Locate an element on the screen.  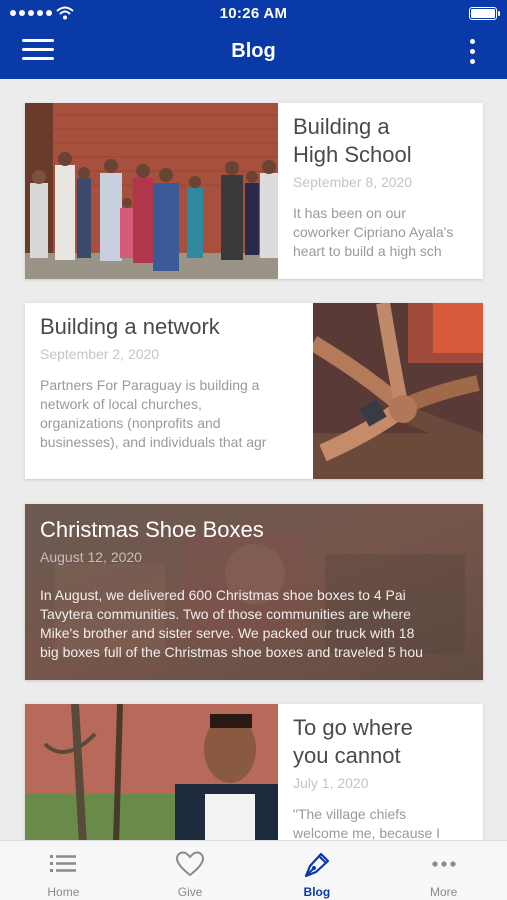
vertical-dots-icon is located at coordinates (472, 53).